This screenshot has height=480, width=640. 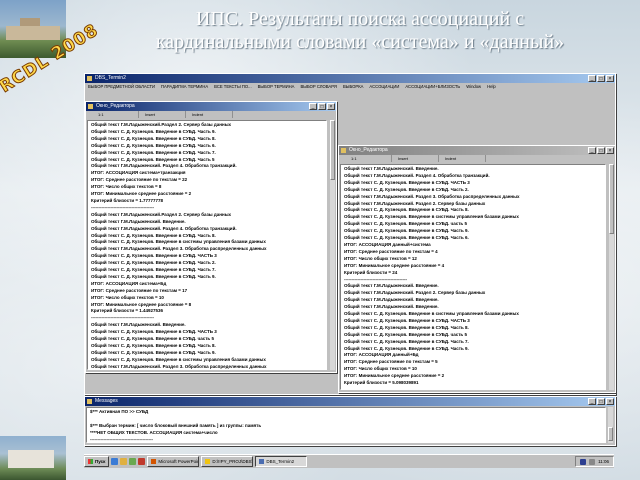 What do you see at coordinates (601, 401) in the screenshot?
I see `messages-maximize-button: □` at bounding box center [601, 401].